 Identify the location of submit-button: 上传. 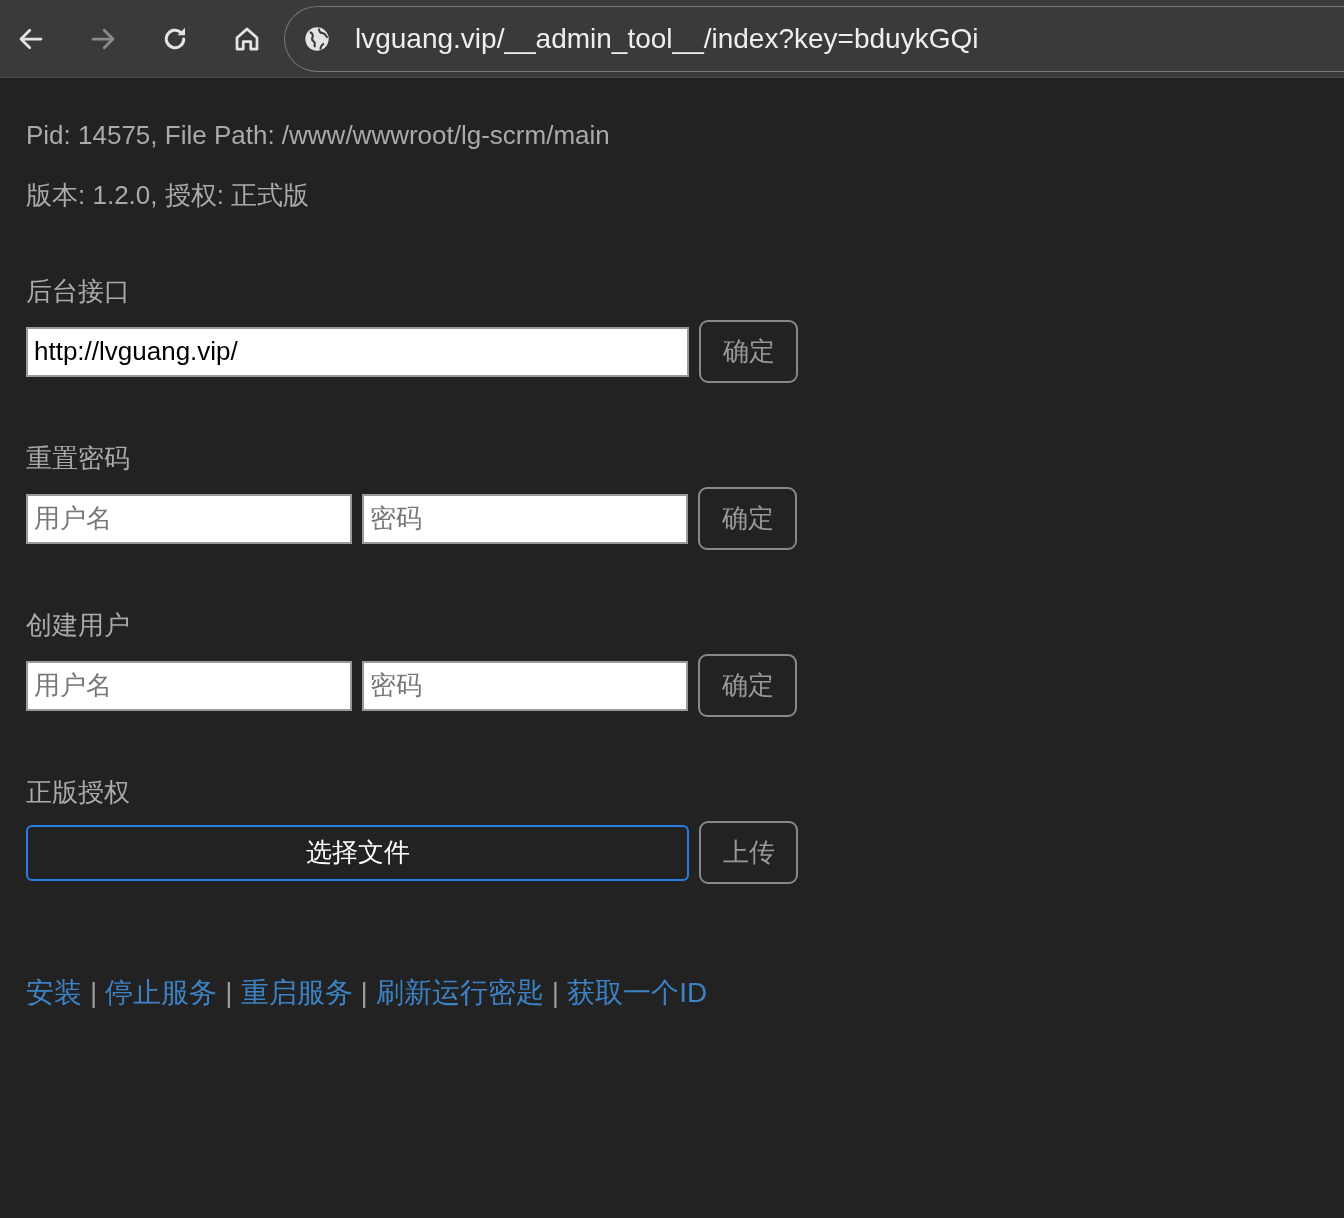
(748, 852).